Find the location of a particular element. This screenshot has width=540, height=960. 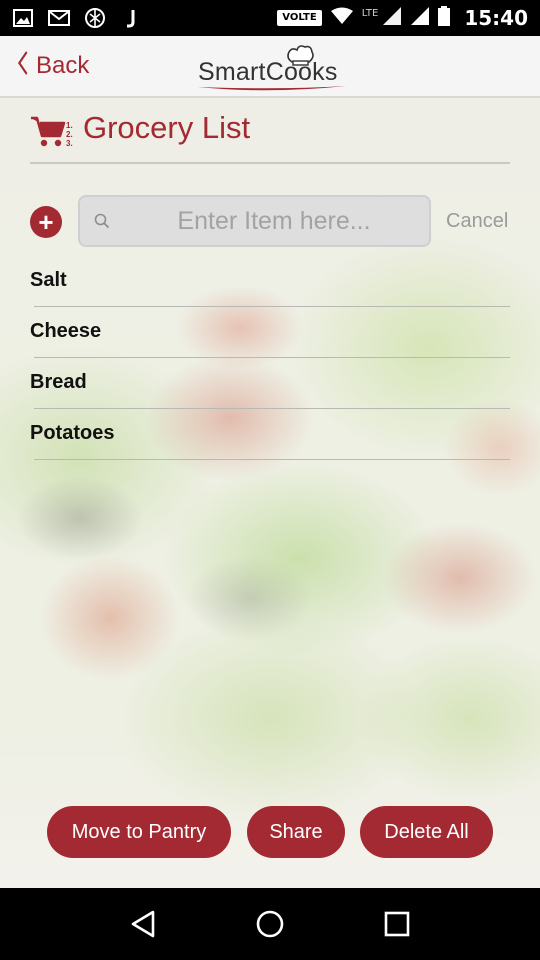

nav-recents-button is located at coordinates (397, 924).